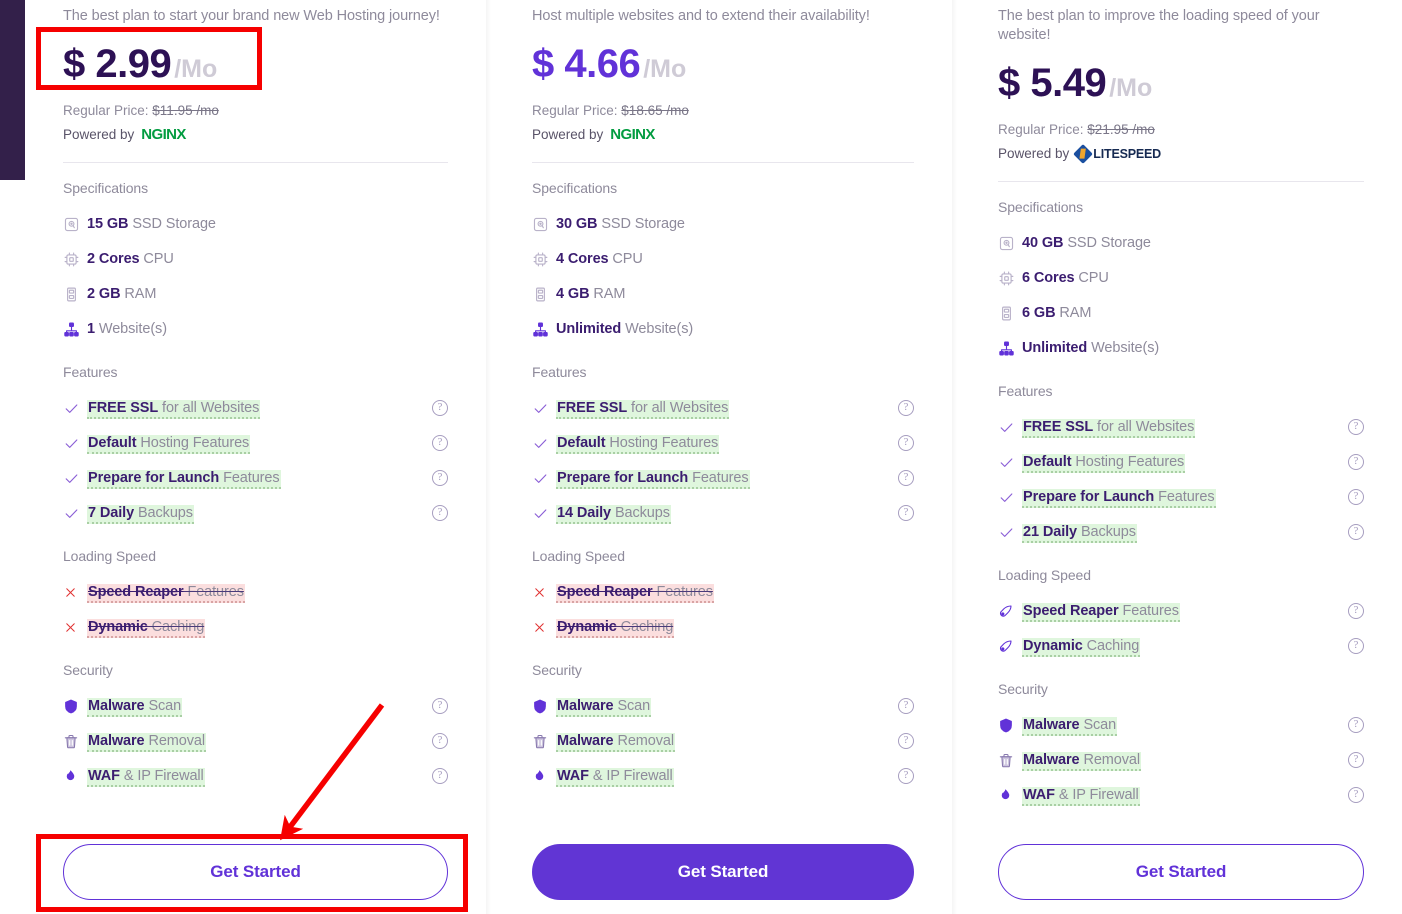 This screenshot has height=914, width=1402. I want to click on powered-by: Powered by NGINX, so click(255, 135).